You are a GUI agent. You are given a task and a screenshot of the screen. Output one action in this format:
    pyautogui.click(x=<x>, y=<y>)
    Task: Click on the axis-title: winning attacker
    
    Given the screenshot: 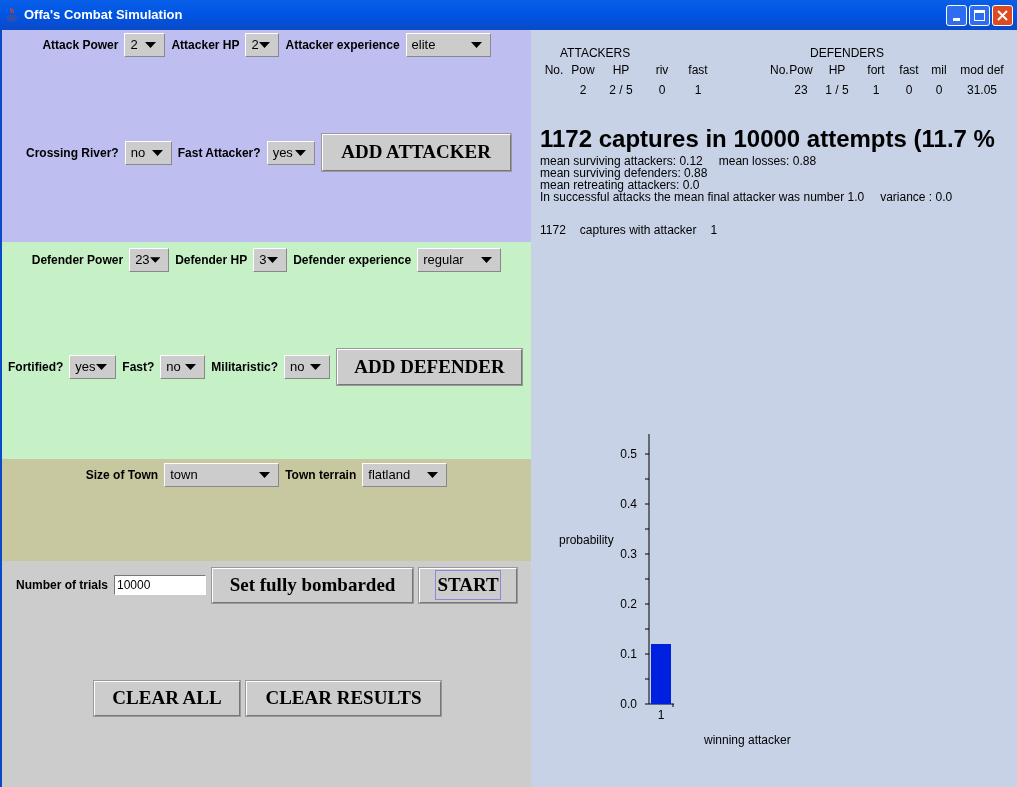 What is the action you would take?
    pyautogui.click(x=747, y=740)
    